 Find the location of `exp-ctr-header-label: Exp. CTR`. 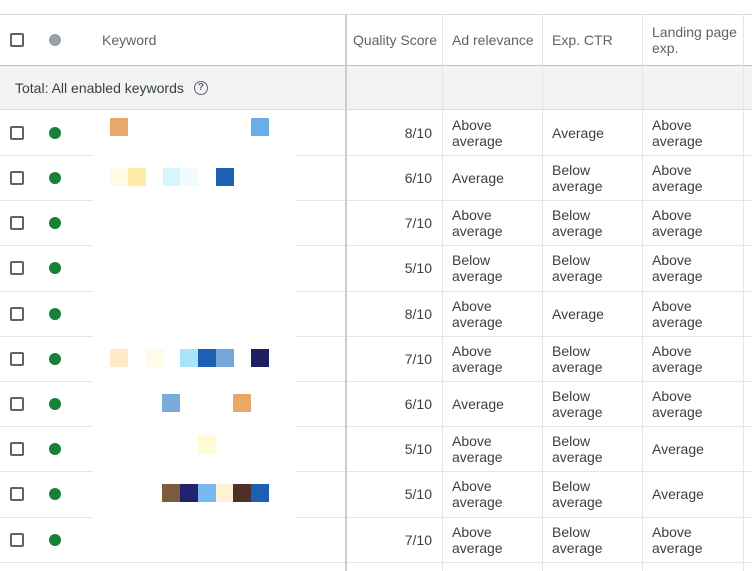

exp-ctr-header-label: Exp. CTR is located at coordinates (582, 40).